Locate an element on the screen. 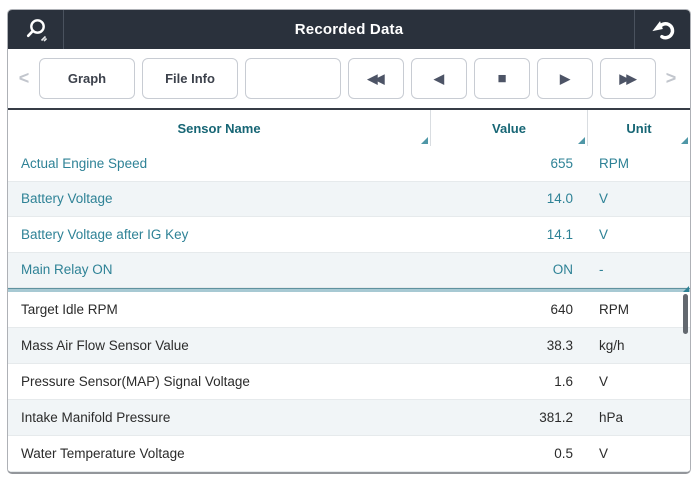 The image size is (698, 487). table-header: Sensor Name Value Unit is located at coordinates (349, 128).